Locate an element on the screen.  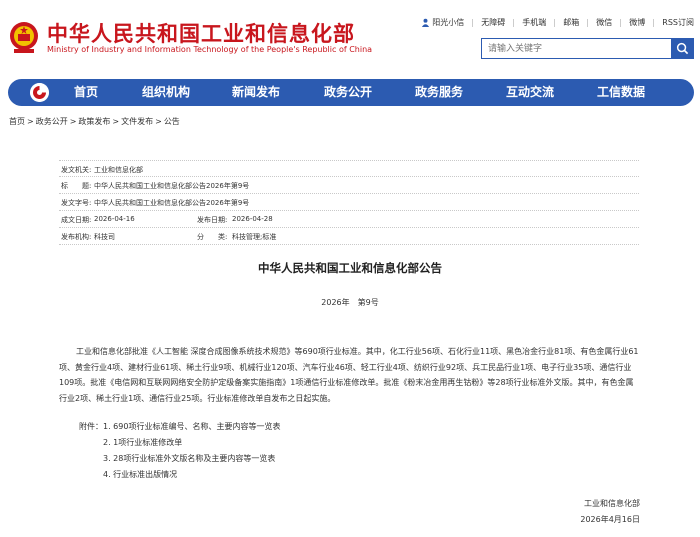
meta-row-docno: 发文字号: 中华人民共和国工业和信息化部公告2026年第9号 is located at coordinates (349, 202).